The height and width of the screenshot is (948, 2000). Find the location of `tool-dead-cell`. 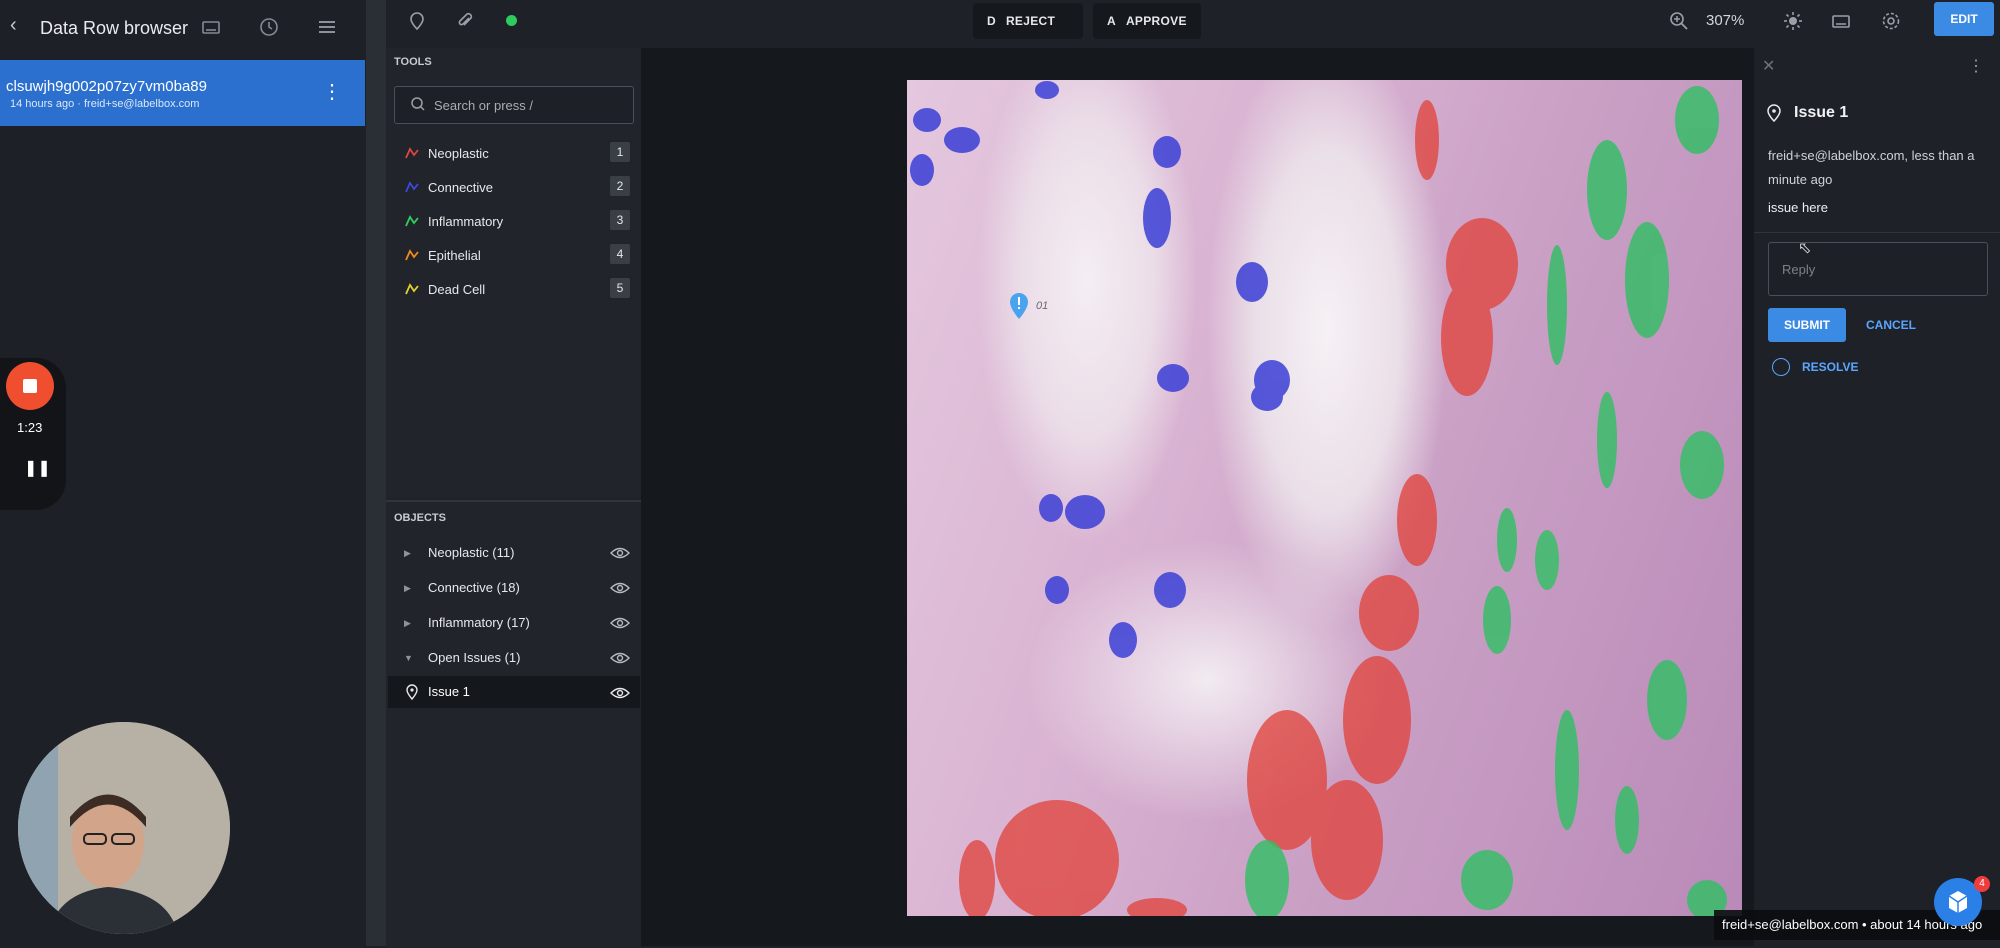

tool-dead-cell is located at coordinates (513, 290).